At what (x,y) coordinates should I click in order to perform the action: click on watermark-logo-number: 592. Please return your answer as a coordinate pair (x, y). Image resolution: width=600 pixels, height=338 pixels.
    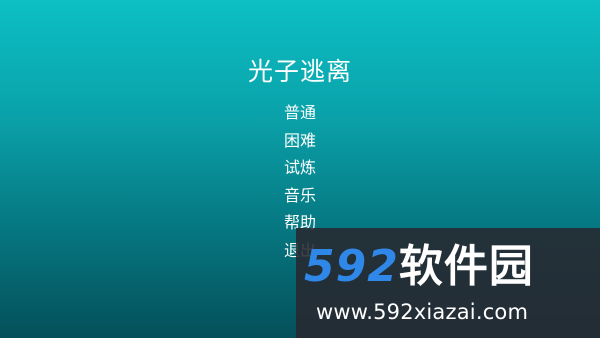
    Looking at the image, I should click on (351, 266).